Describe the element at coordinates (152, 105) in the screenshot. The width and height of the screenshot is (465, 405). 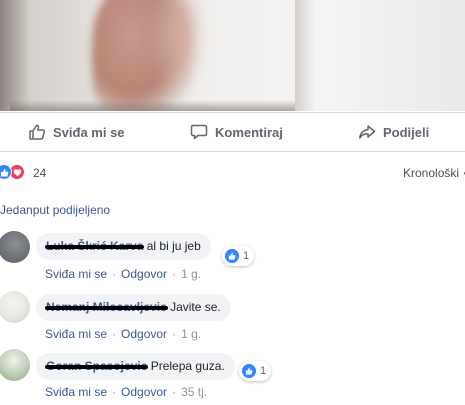
I see `photo-bottom-edge` at that location.